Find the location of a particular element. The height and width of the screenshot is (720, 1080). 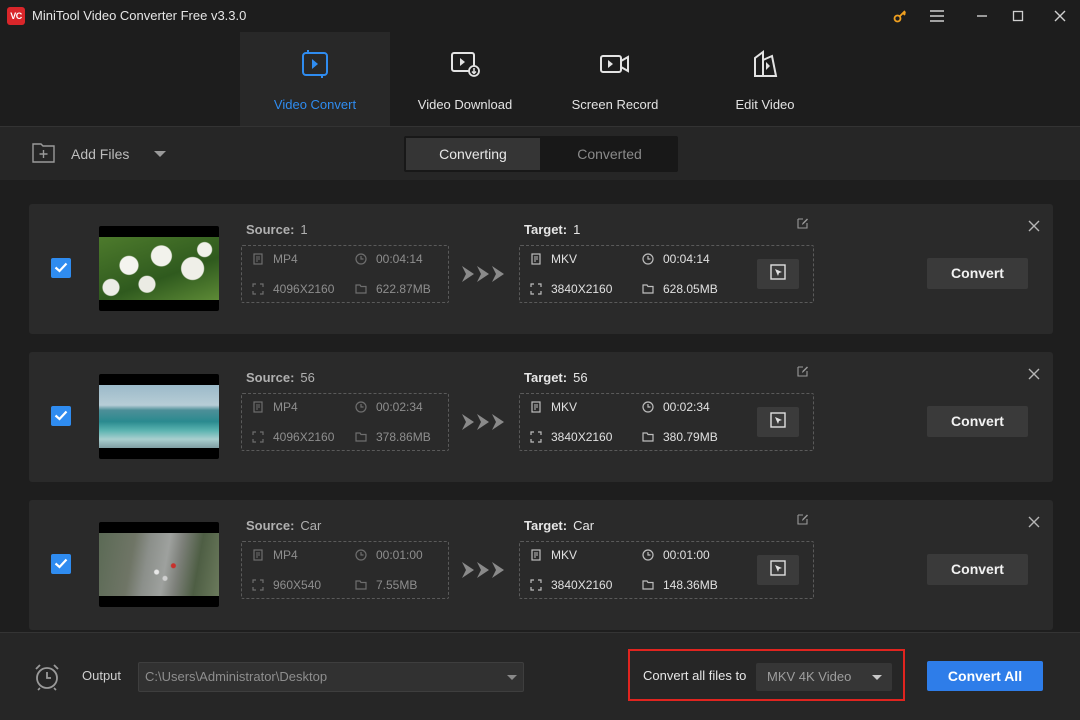

video-download-icon is located at coordinates (465, 64).